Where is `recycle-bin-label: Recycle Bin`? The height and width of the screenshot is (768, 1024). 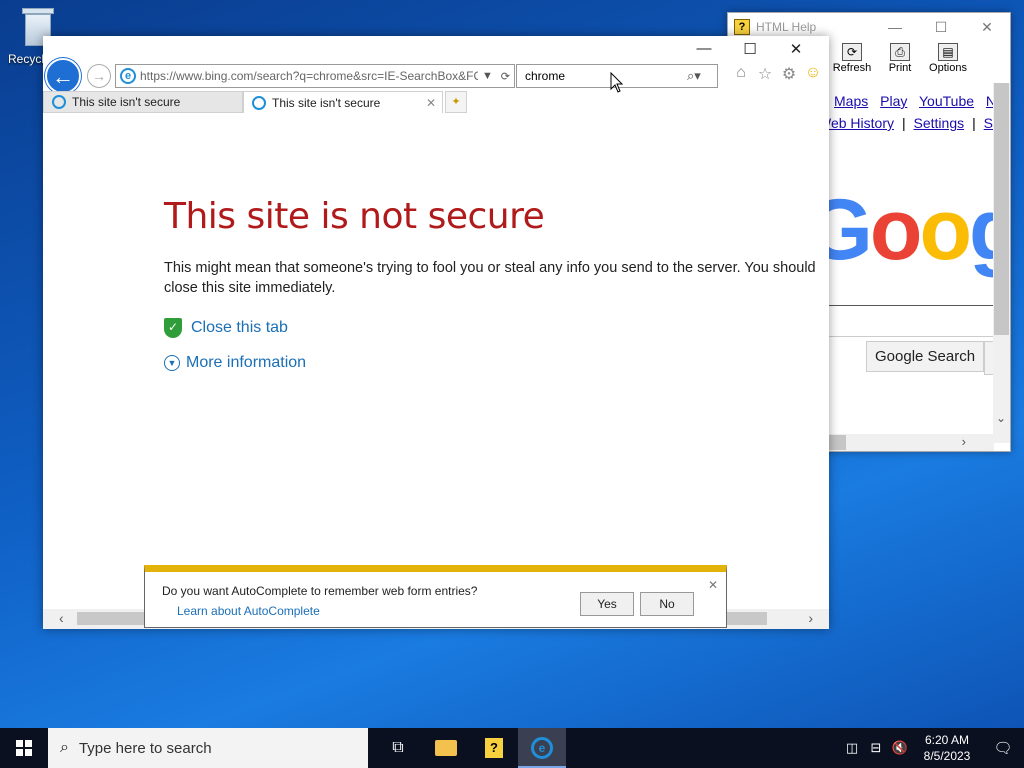 recycle-bin-label: Recycle Bin is located at coordinates (28, 59).